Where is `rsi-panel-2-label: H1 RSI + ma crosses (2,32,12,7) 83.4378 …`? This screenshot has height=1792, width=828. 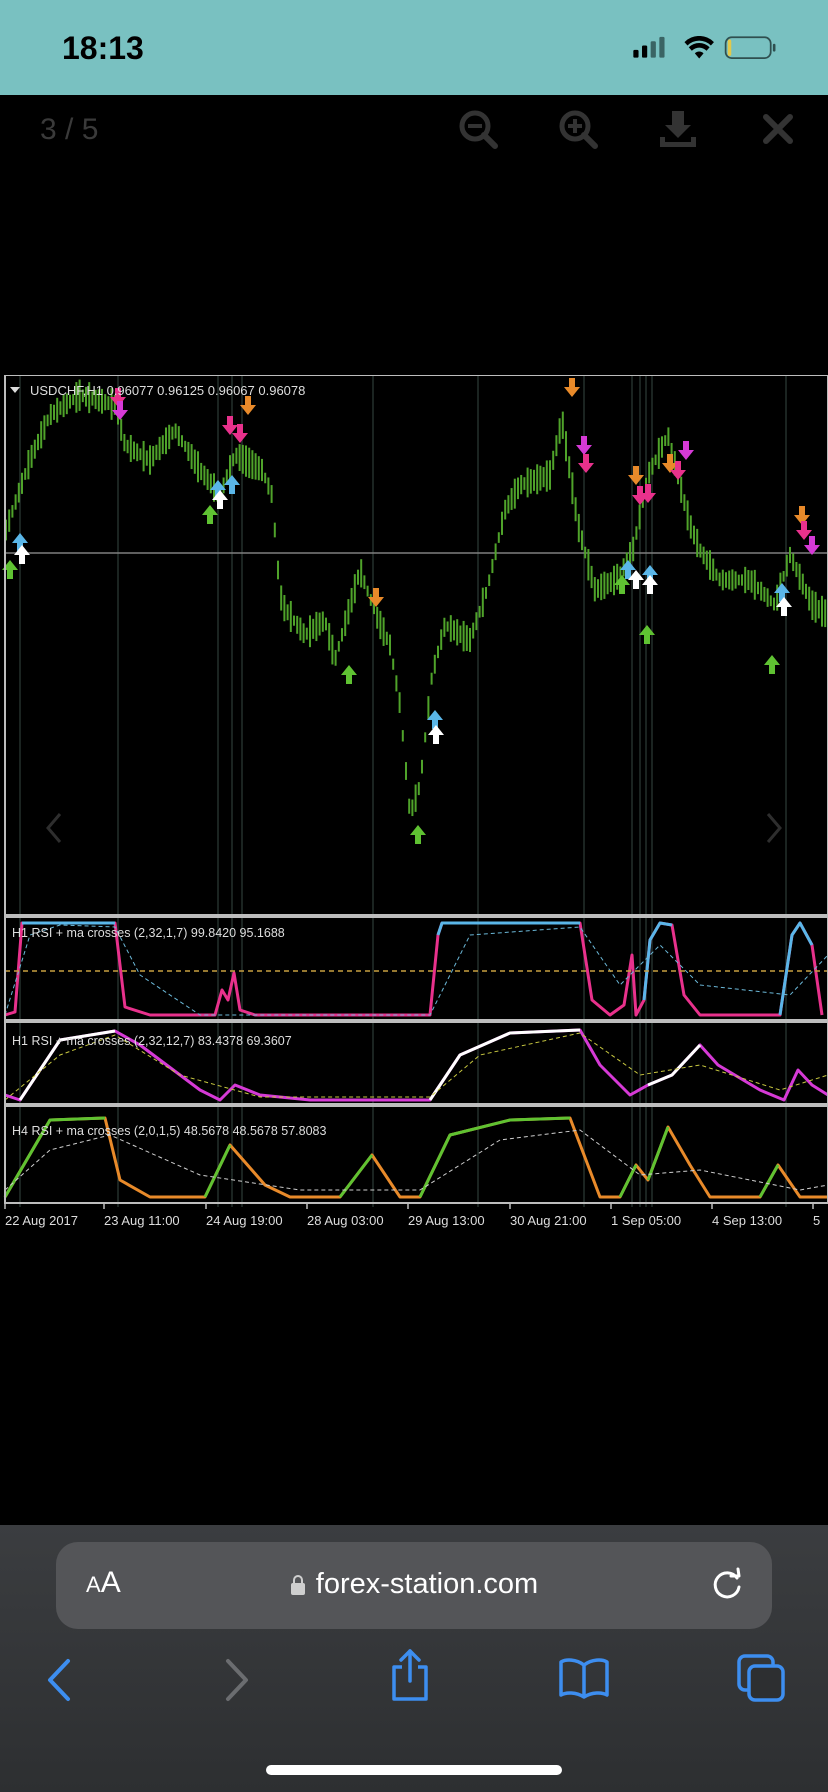 rsi-panel-2-label: H1 RSI + ma crosses (2,32,12,7) 83.4378 … is located at coordinates (152, 1041).